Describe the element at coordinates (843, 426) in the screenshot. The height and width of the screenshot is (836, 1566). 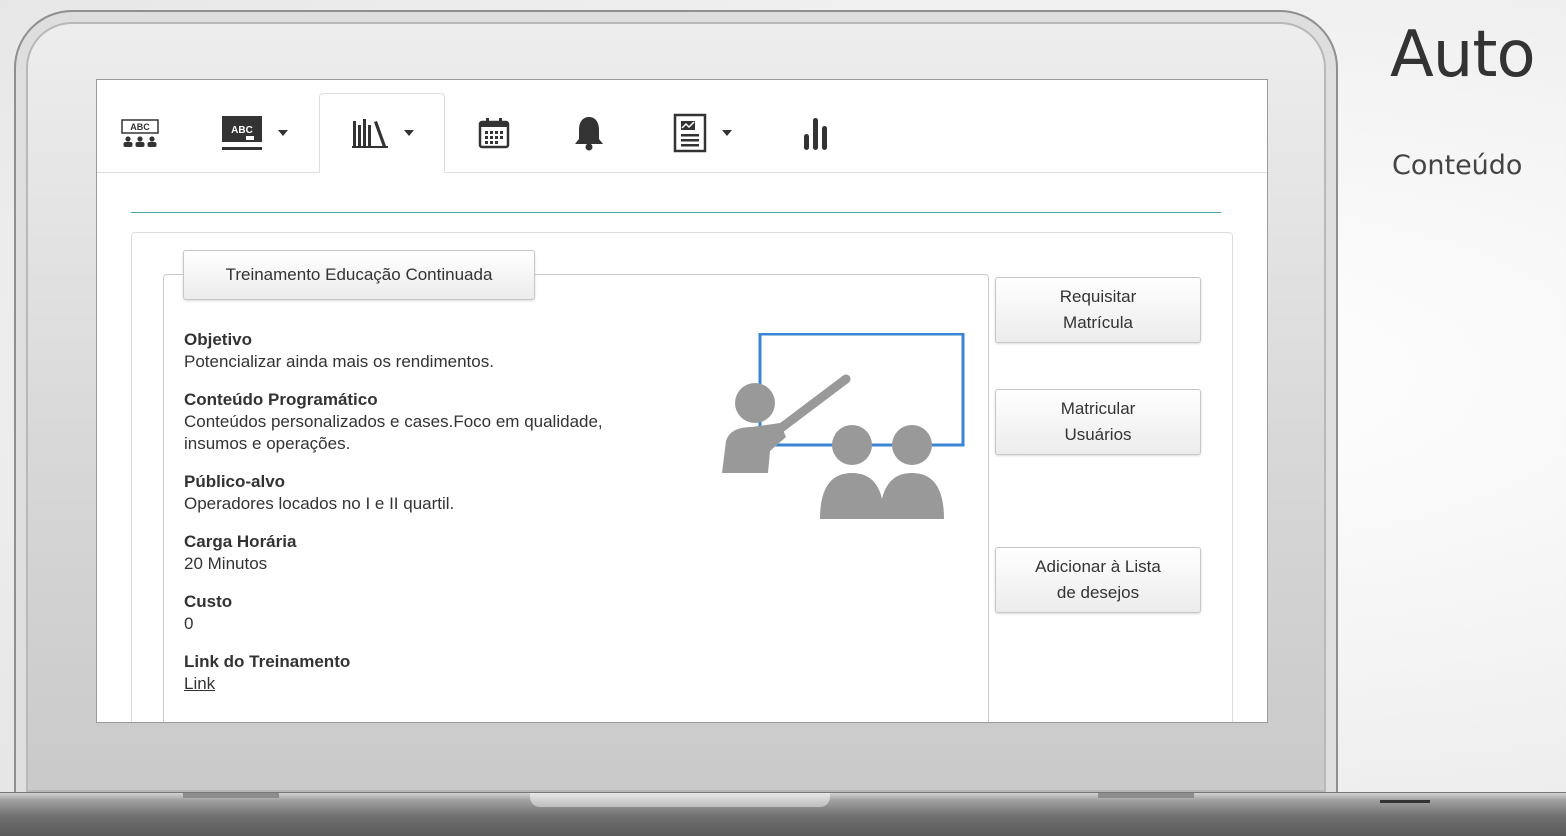
I see `classroom-illustration-icon` at that location.